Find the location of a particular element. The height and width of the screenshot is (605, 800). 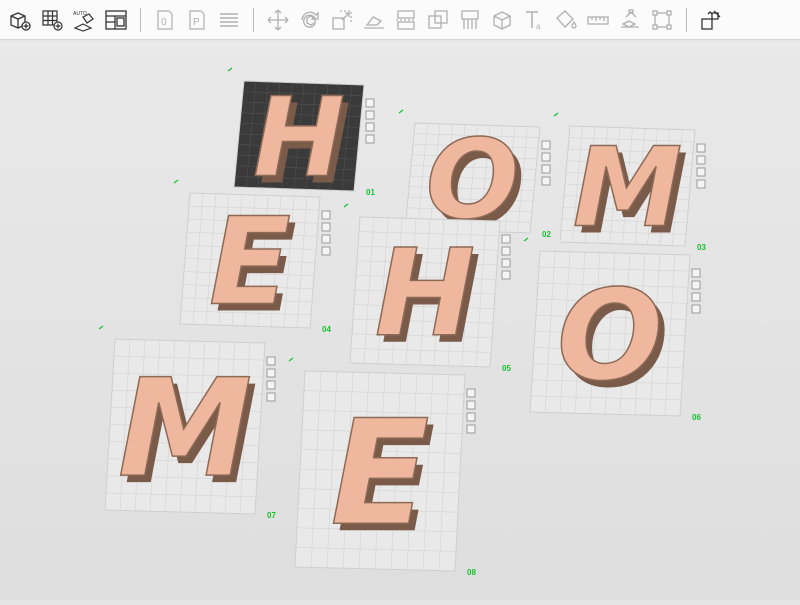

boolean-icon is located at coordinates (438, 20).